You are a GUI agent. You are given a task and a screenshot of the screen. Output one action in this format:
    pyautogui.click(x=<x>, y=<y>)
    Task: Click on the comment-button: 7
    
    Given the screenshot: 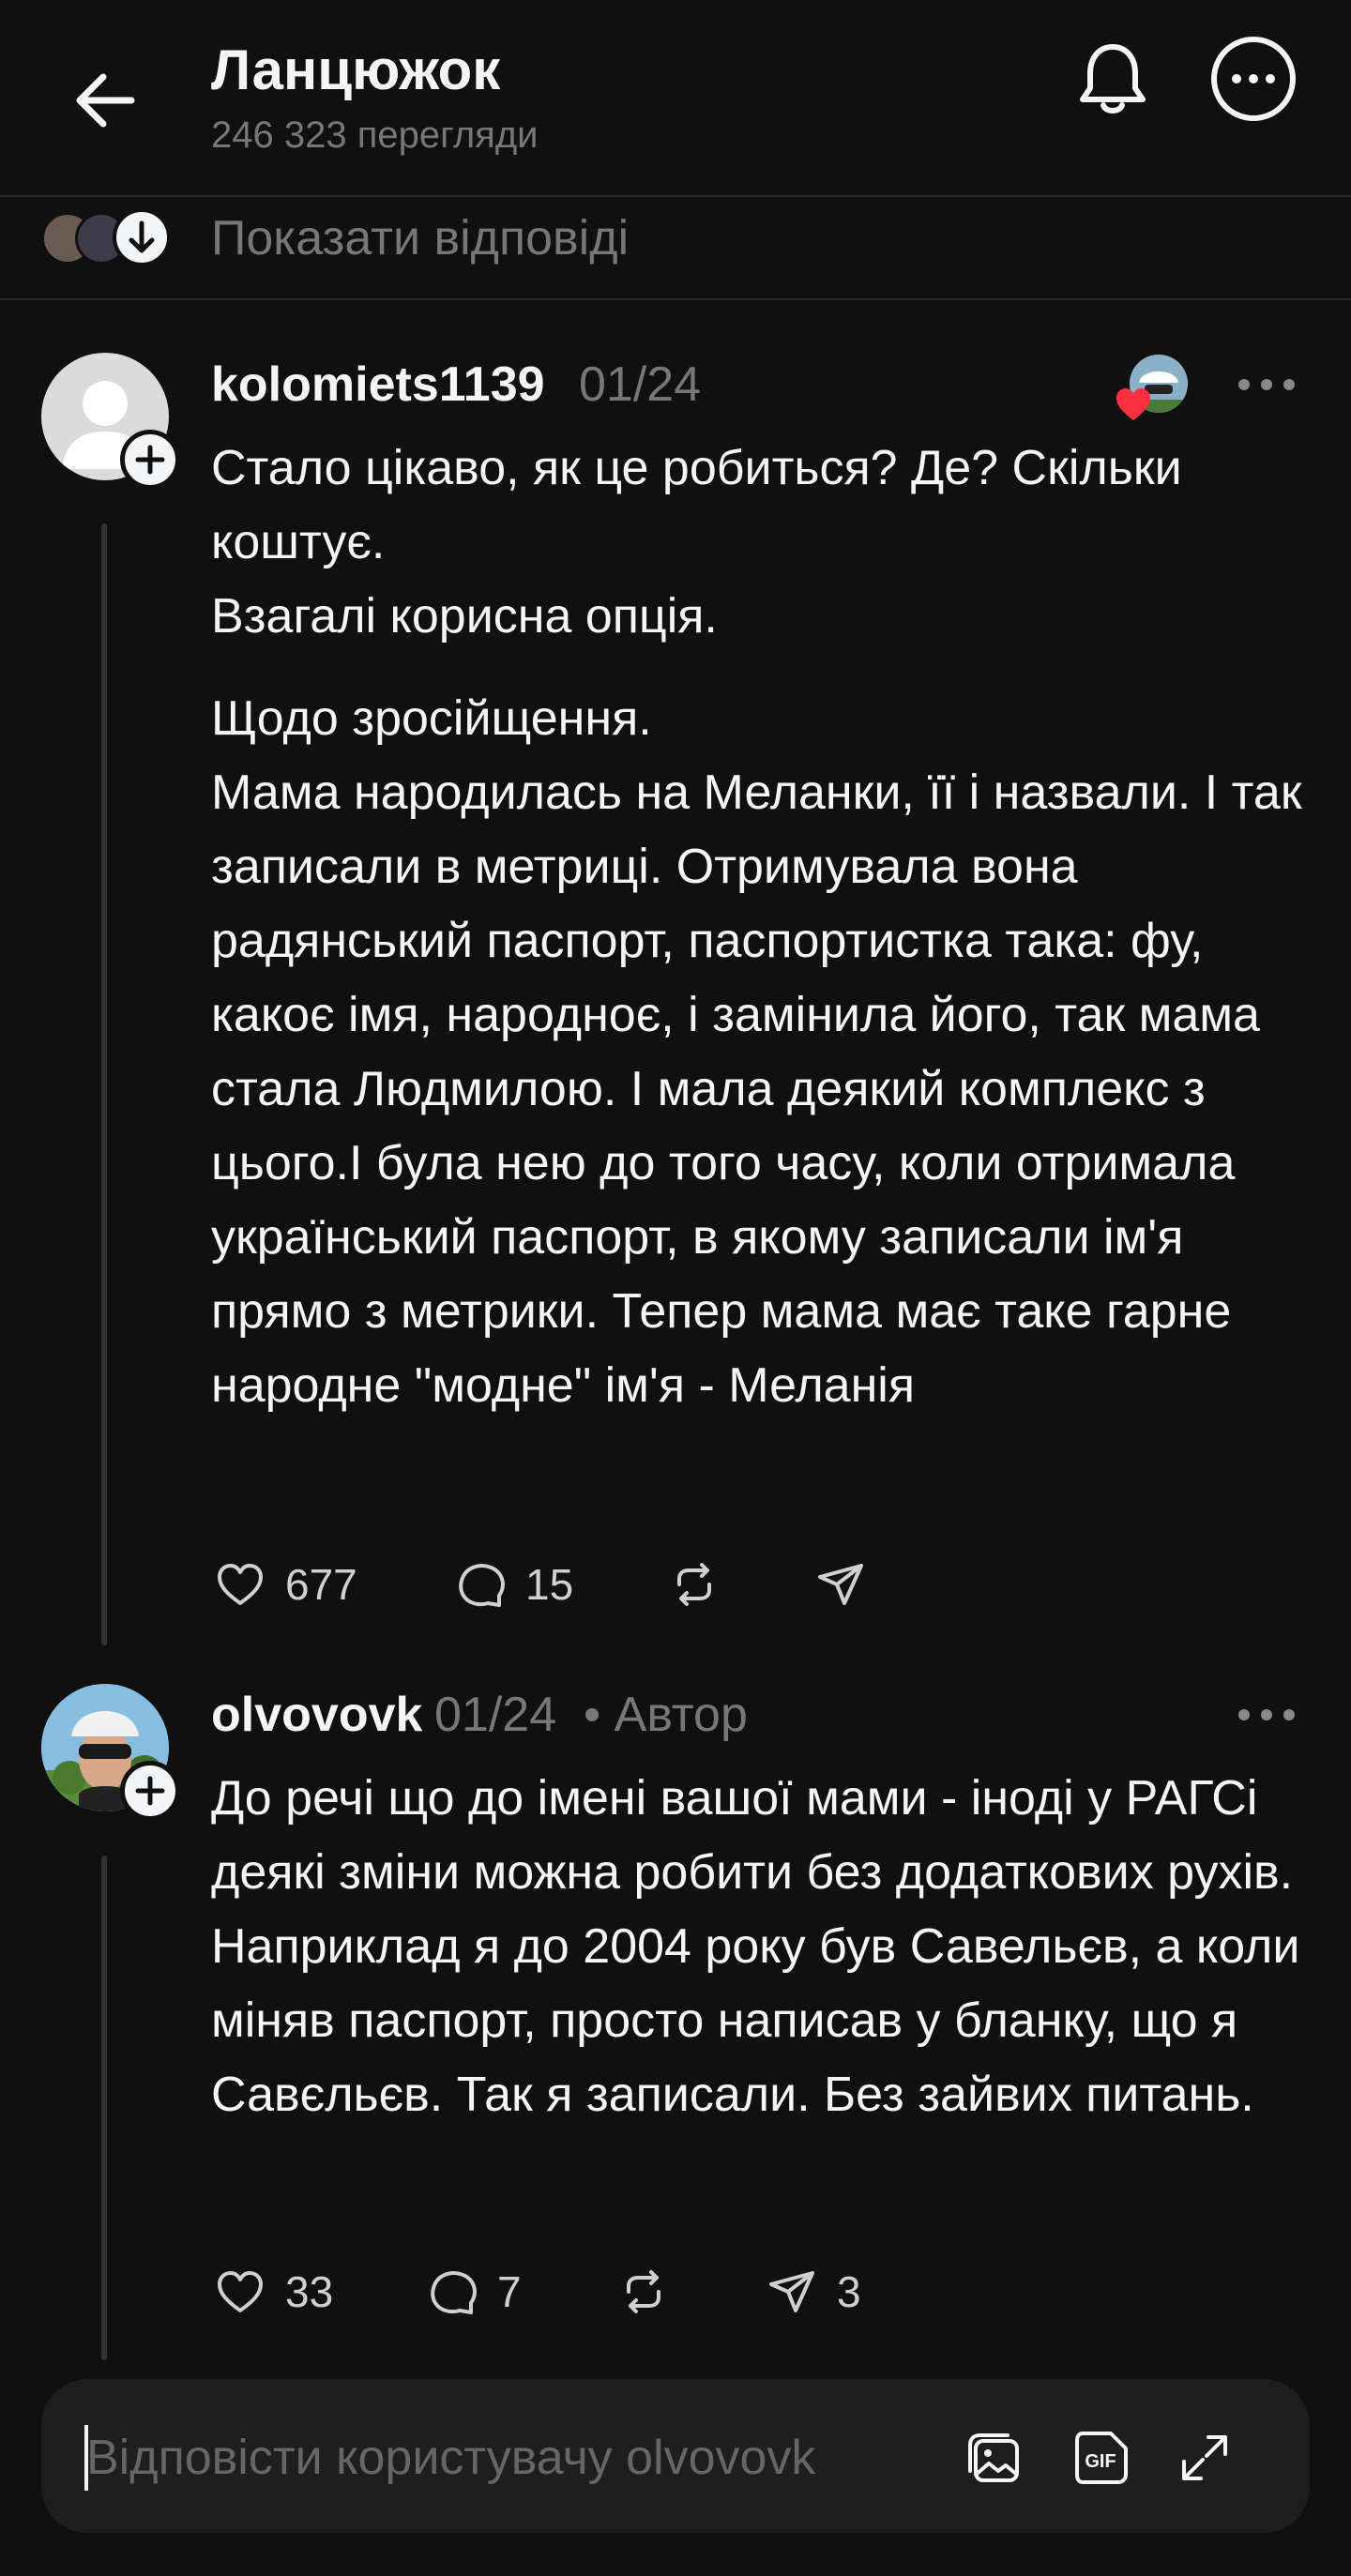 What is the action you would take?
    pyautogui.click(x=473, y=2292)
    